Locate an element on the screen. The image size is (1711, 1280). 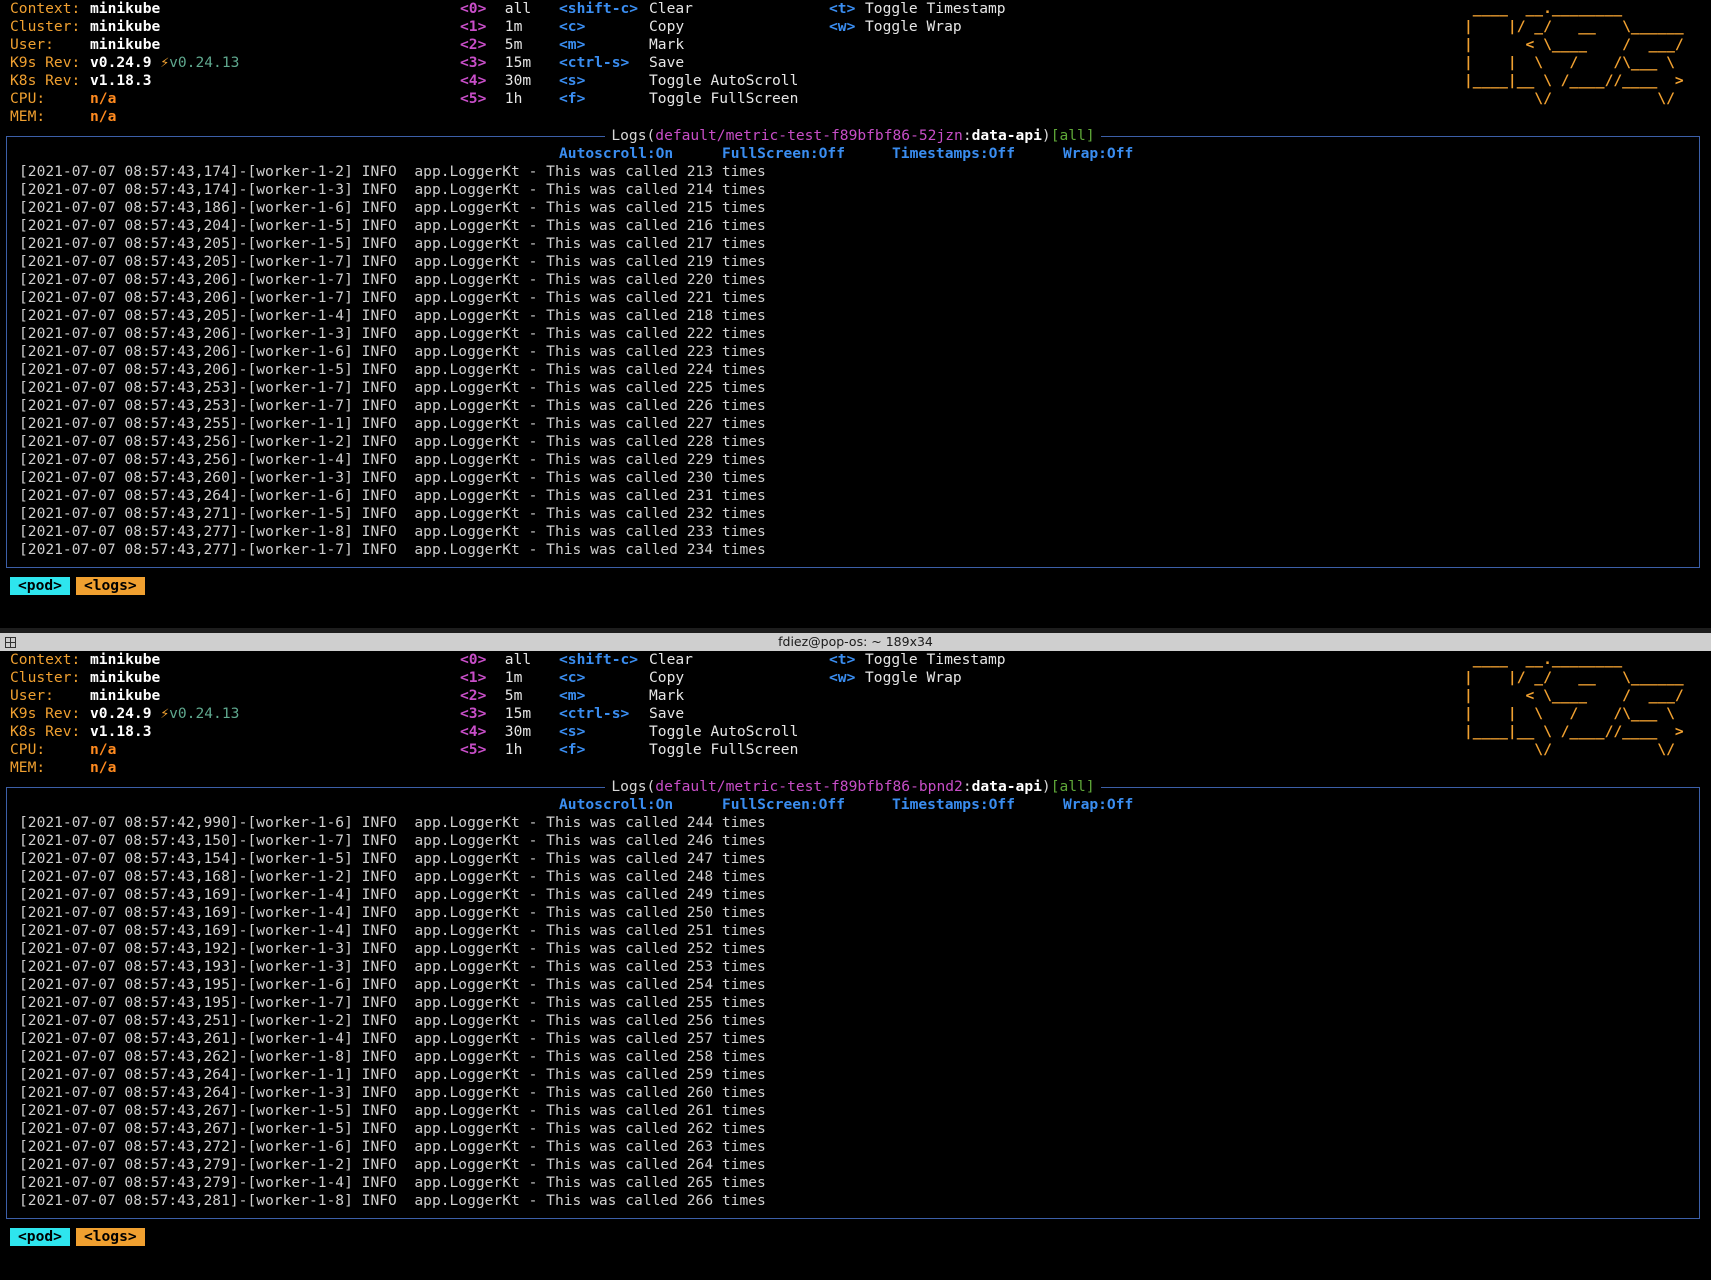
fullscreen-status: FullScreen:Off is located at coordinates (784, 153).